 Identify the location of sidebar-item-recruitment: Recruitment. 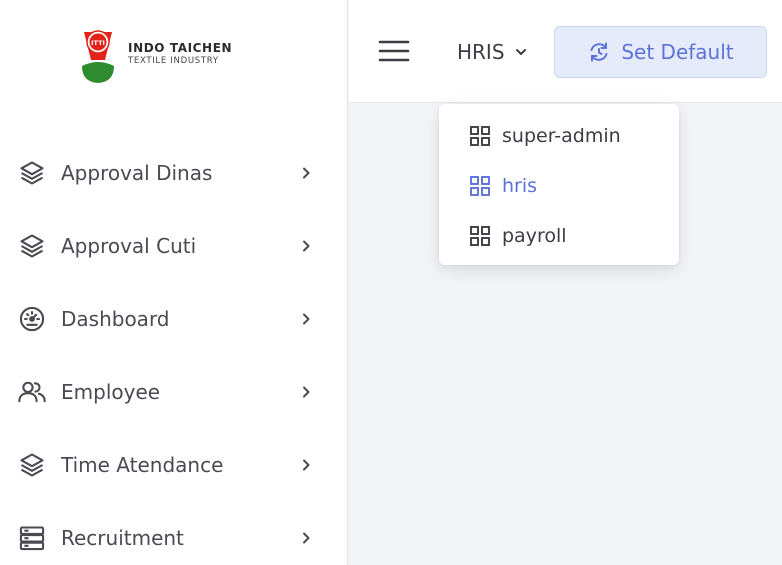
(173, 533).